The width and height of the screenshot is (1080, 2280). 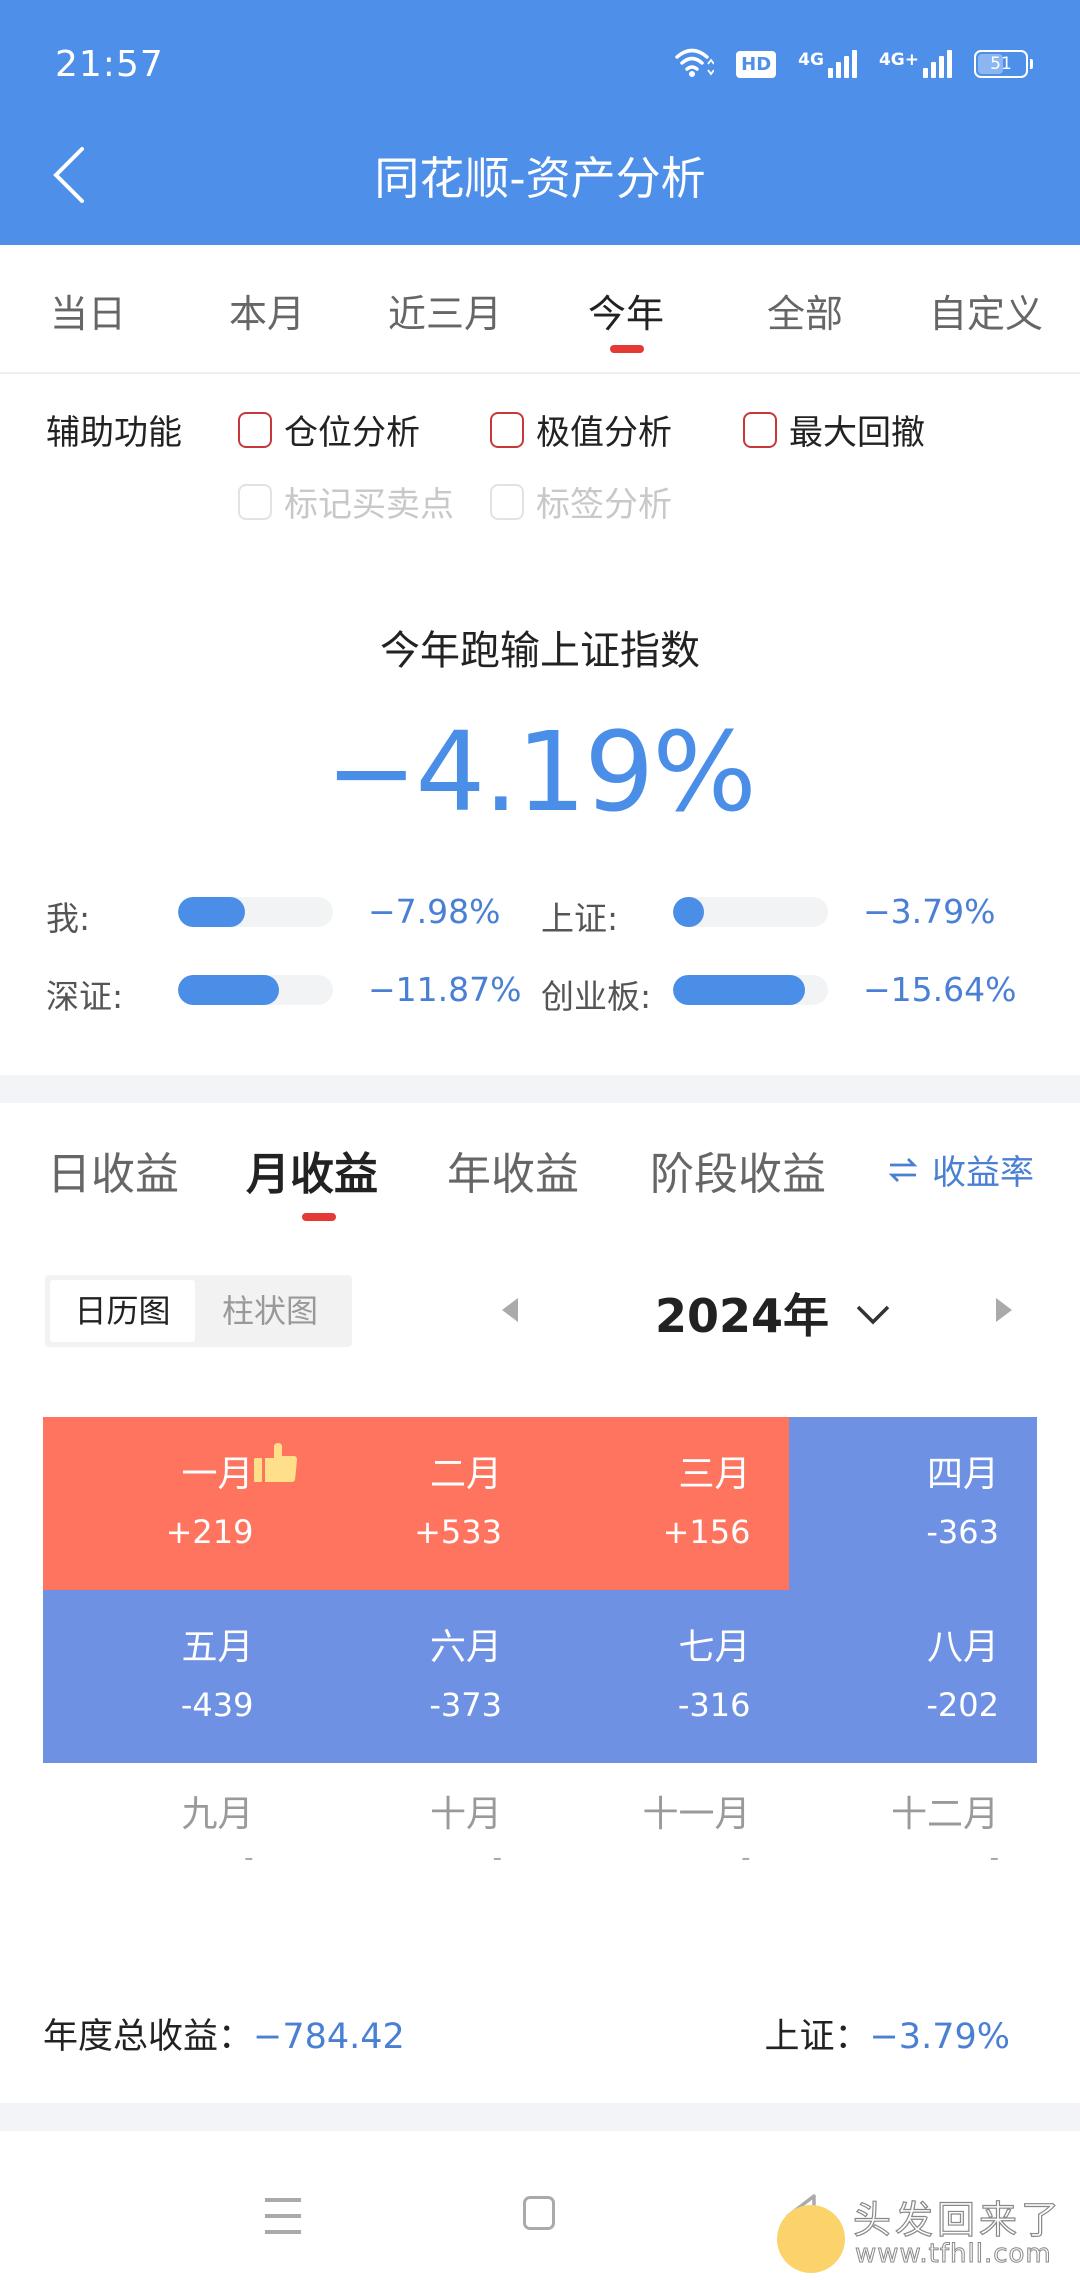 What do you see at coordinates (85, 996) in the screenshot?
I see `compare-label-shenzhen: 深证:` at bounding box center [85, 996].